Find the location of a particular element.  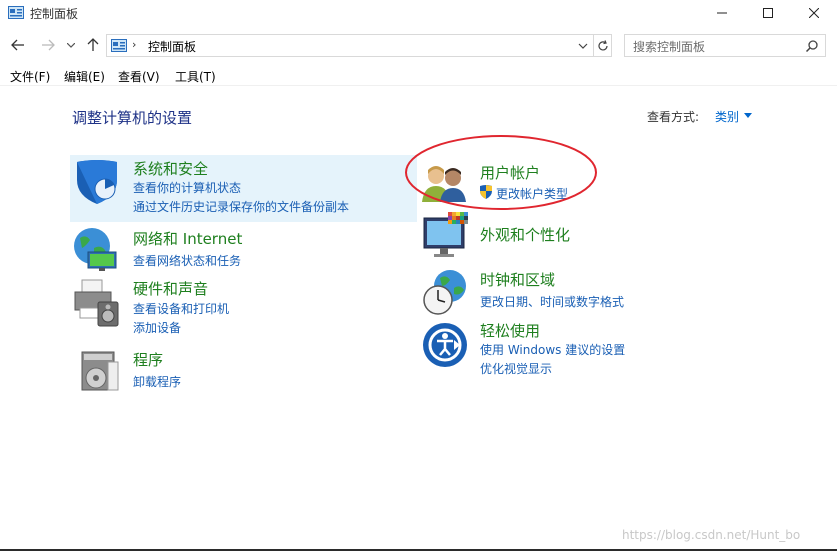

search-icon is located at coordinates (812, 46).